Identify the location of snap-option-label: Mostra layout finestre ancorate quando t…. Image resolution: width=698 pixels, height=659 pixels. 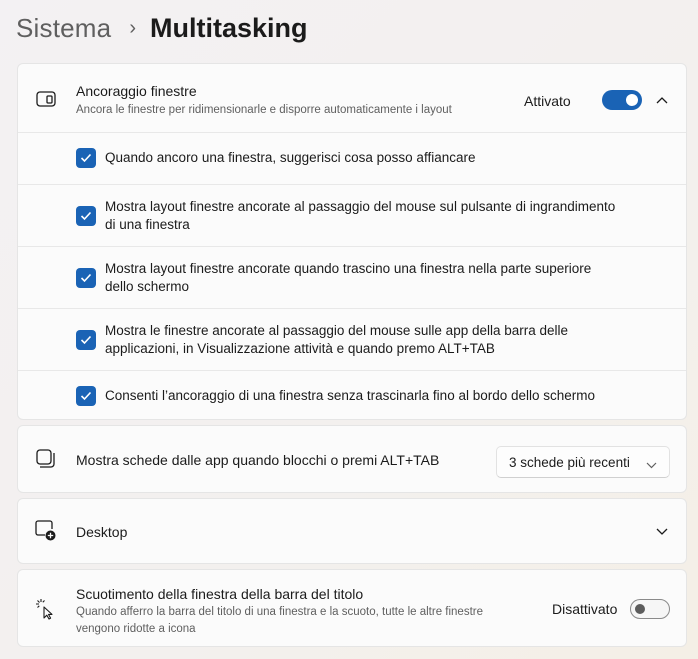
(385, 278).